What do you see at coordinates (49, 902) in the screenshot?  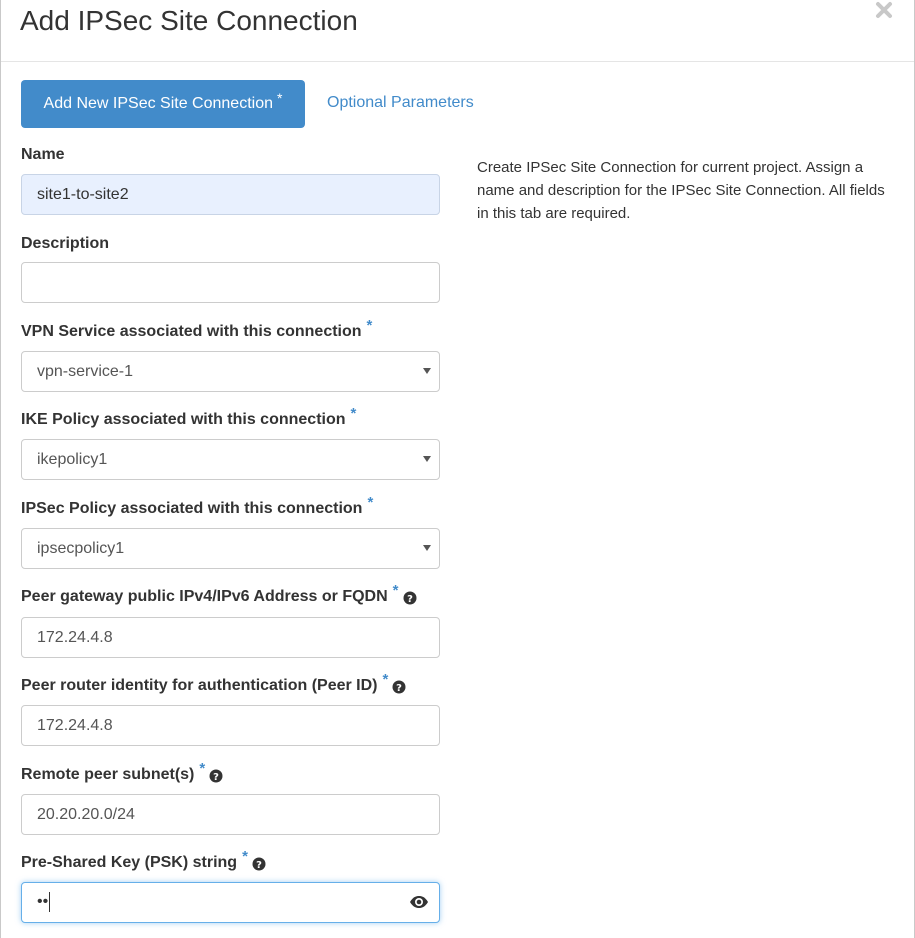 I see `text-cursor` at bounding box center [49, 902].